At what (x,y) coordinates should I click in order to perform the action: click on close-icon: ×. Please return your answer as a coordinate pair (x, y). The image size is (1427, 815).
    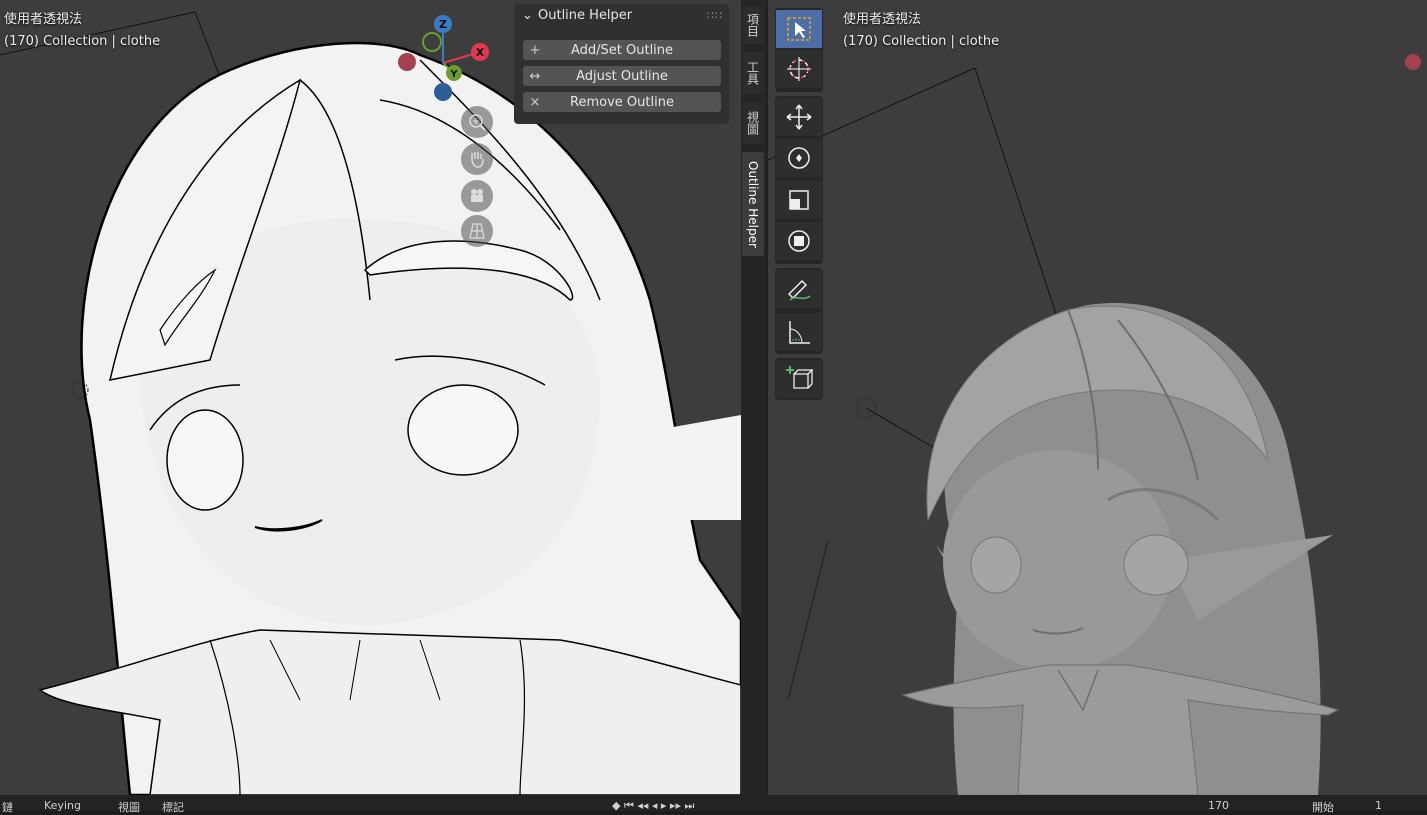
    Looking at the image, I should click on (535, 102).